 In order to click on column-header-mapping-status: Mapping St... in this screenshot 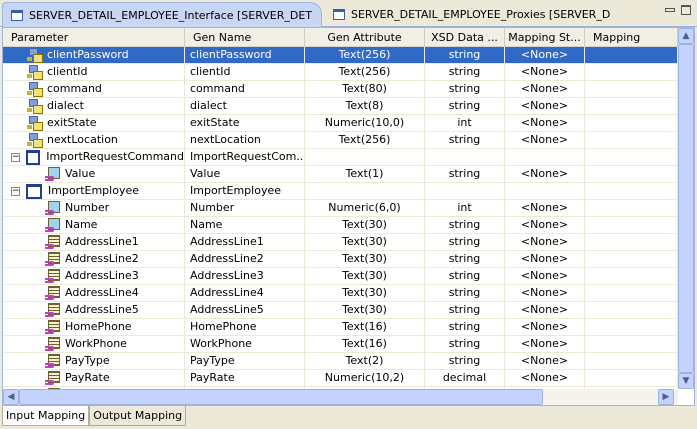, I will do `click(545, 37)`.